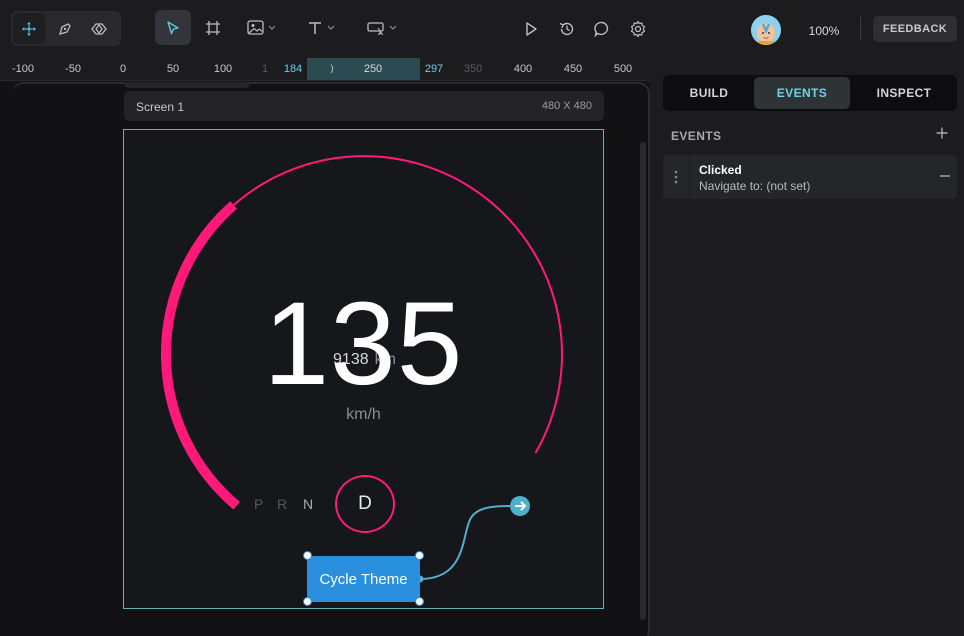 Image resolution: width=964 pixels, height=636 pixels. Describe the element at coordinates (709, 93) in the screenshot. I see `tab-build: BUILD` at that location.